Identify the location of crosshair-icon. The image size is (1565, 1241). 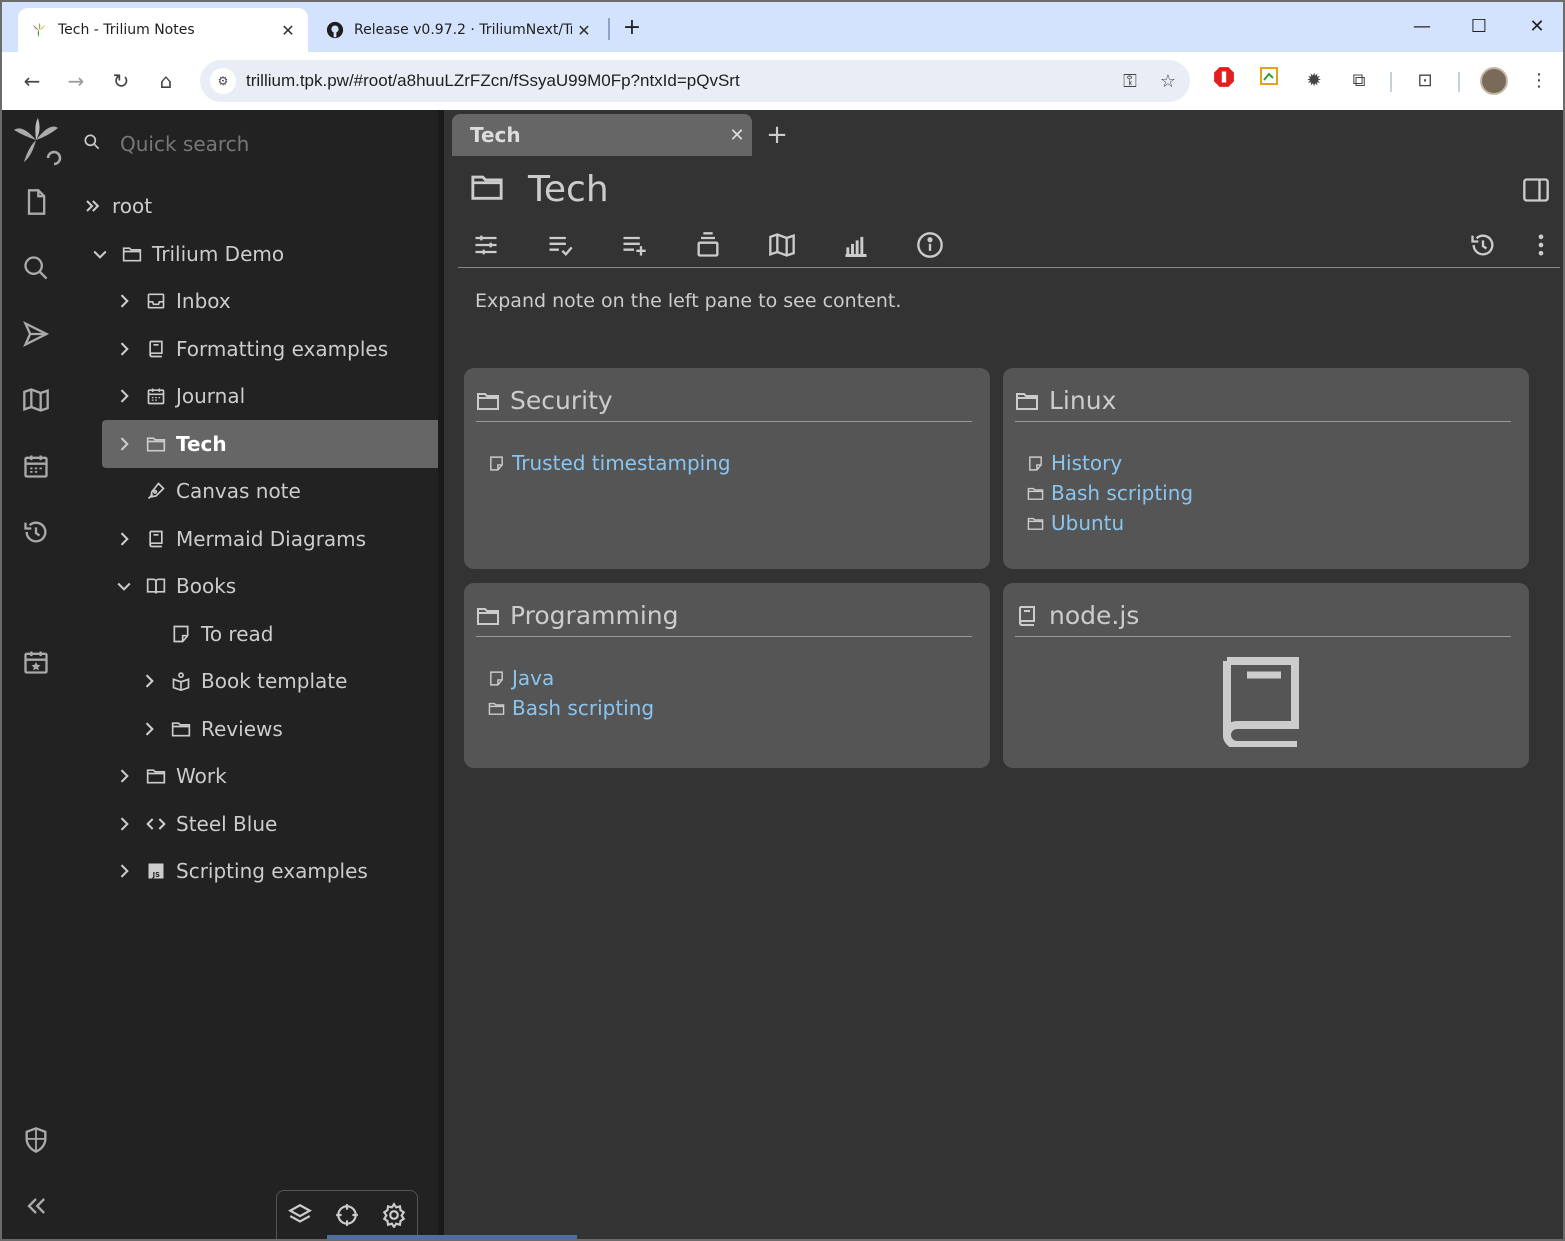
(347, 1215).